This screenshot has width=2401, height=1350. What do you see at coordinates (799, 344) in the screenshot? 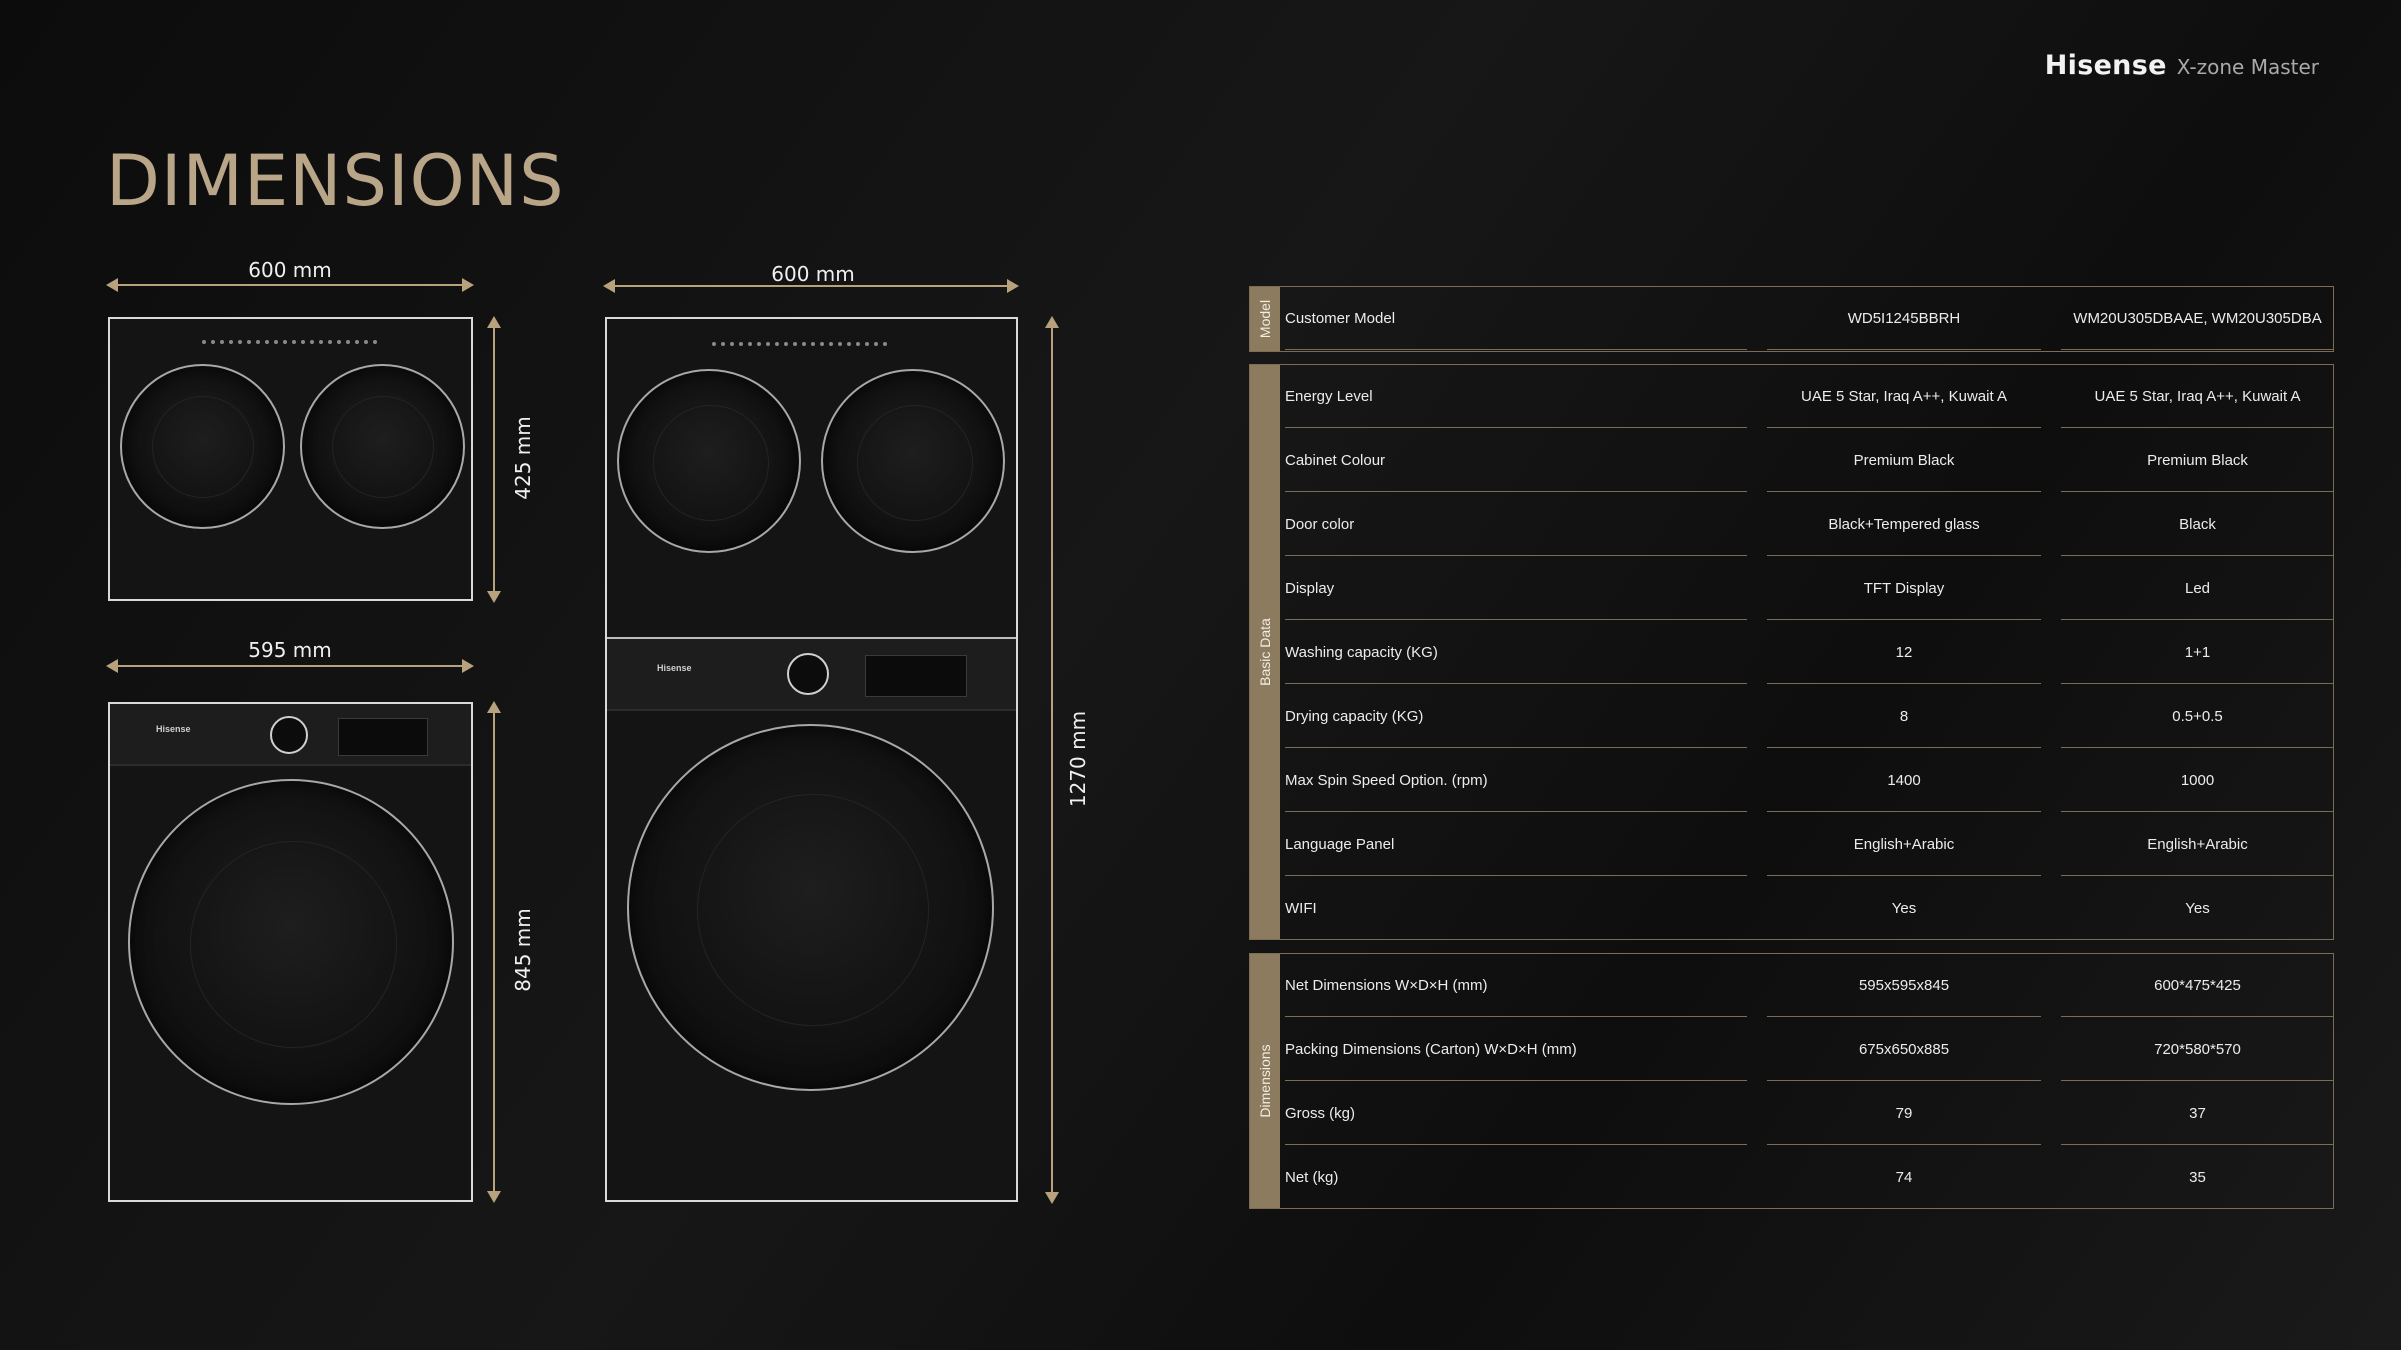
I see `stack-top-controls` at bounding box center [799, 344].